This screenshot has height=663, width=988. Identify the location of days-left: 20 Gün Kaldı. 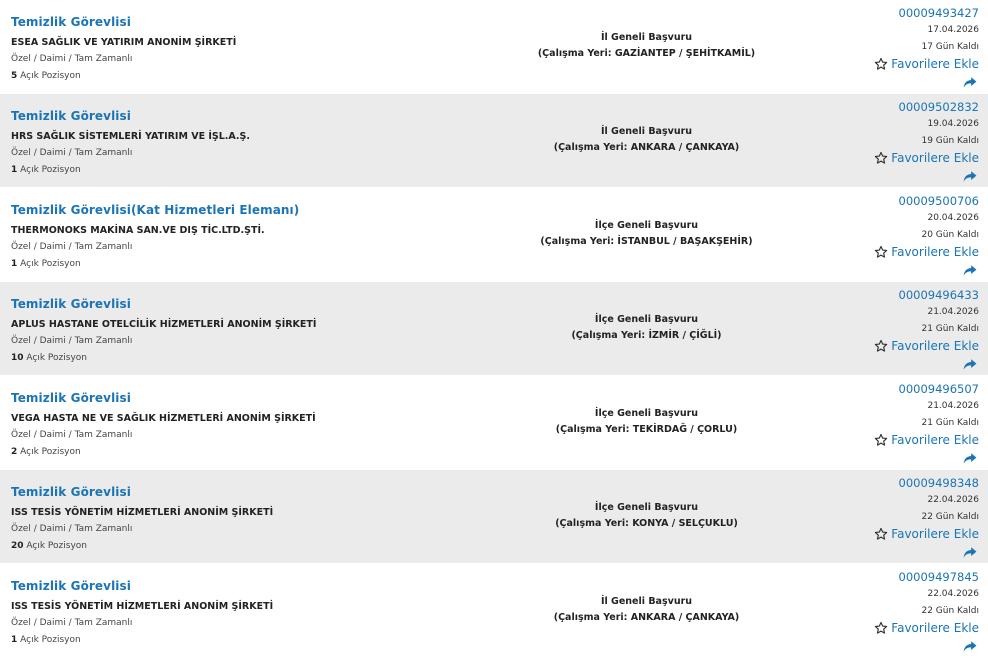
(950, 235).